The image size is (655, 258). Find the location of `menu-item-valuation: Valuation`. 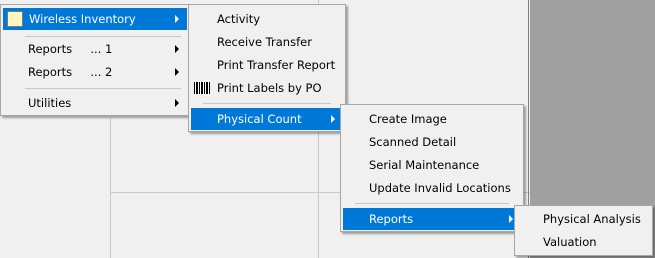

menu-item-valuation: Valuation is located at coordinates (583, 242).